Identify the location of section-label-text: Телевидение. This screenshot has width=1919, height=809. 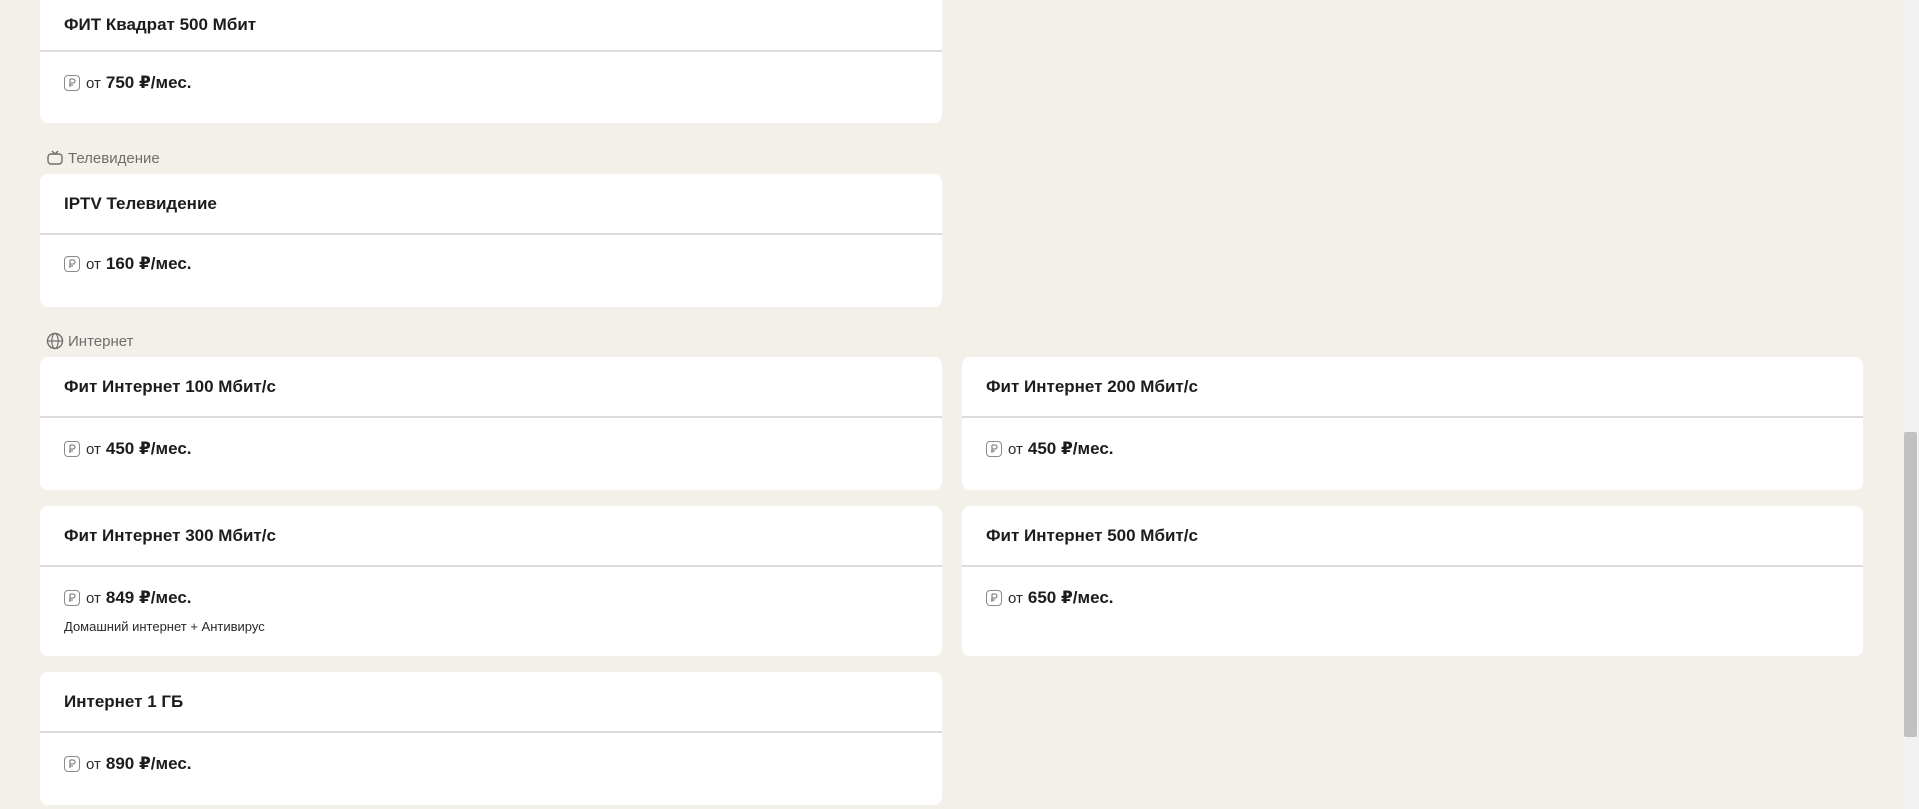
(114, 158).